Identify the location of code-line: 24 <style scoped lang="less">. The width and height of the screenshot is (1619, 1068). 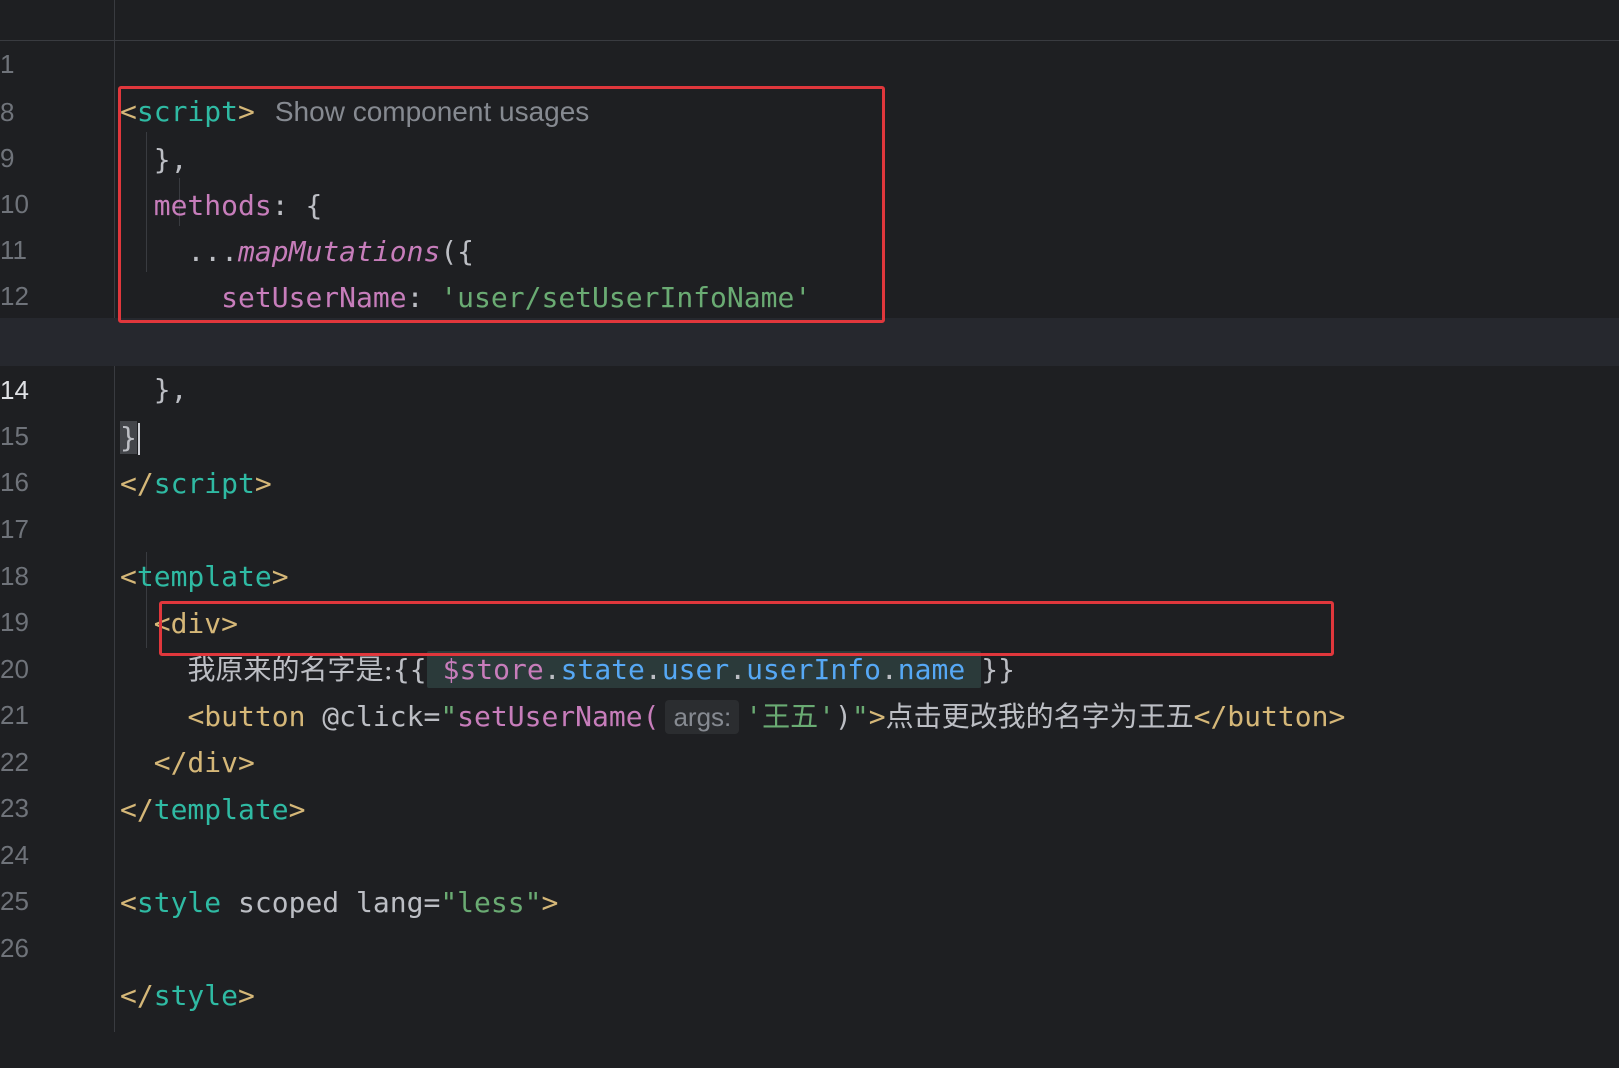
(809, 851).